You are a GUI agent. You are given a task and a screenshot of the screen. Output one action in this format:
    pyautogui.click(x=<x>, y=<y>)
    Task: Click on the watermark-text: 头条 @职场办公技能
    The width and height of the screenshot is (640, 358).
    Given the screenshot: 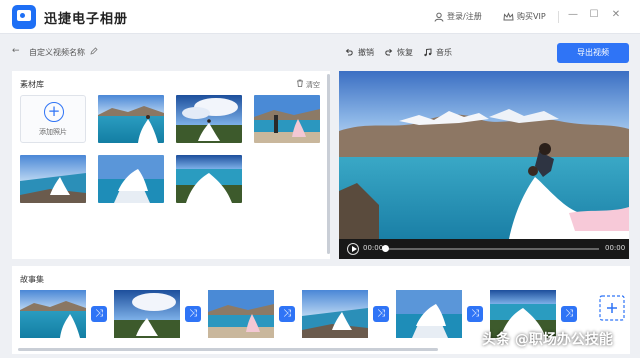 What is the action you would take?
    pyautogui.click(x=547, y=340)
    